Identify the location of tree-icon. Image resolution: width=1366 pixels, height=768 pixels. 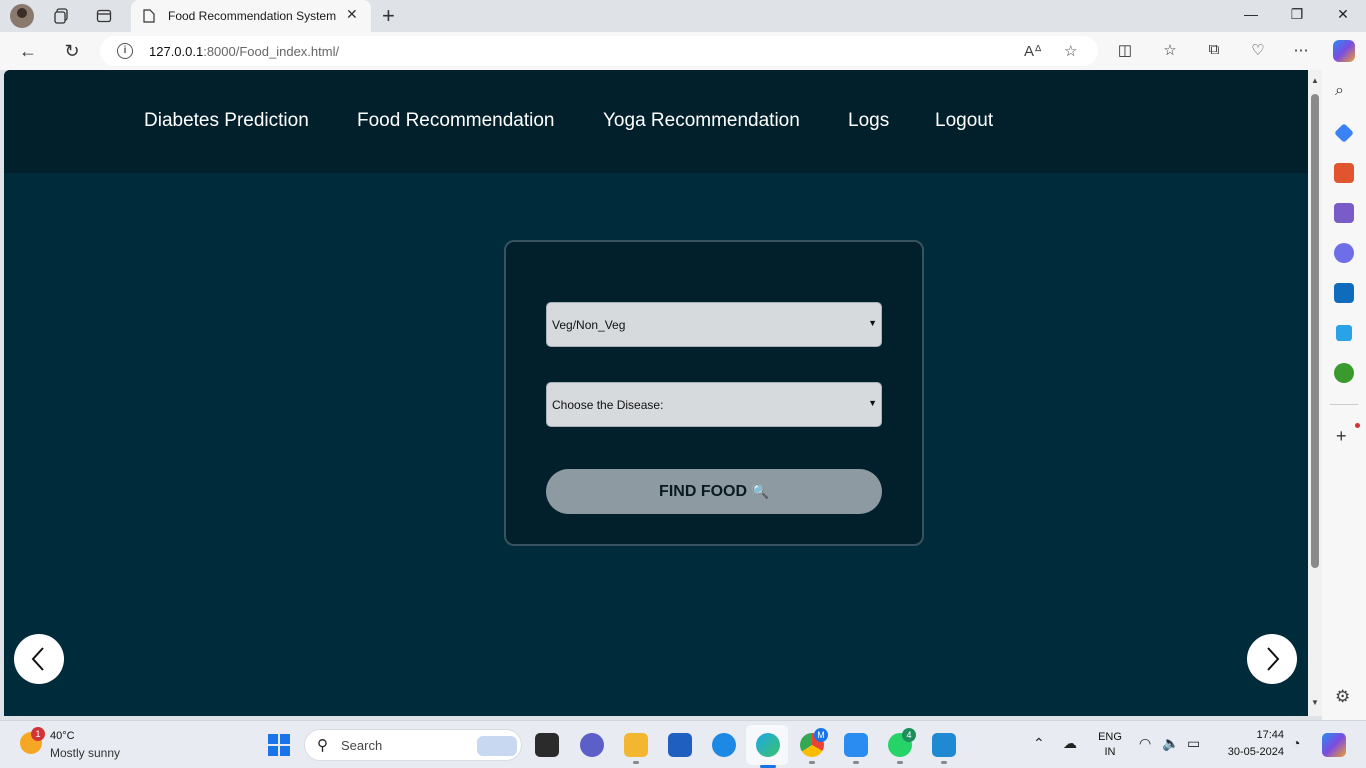
(1344, 373).